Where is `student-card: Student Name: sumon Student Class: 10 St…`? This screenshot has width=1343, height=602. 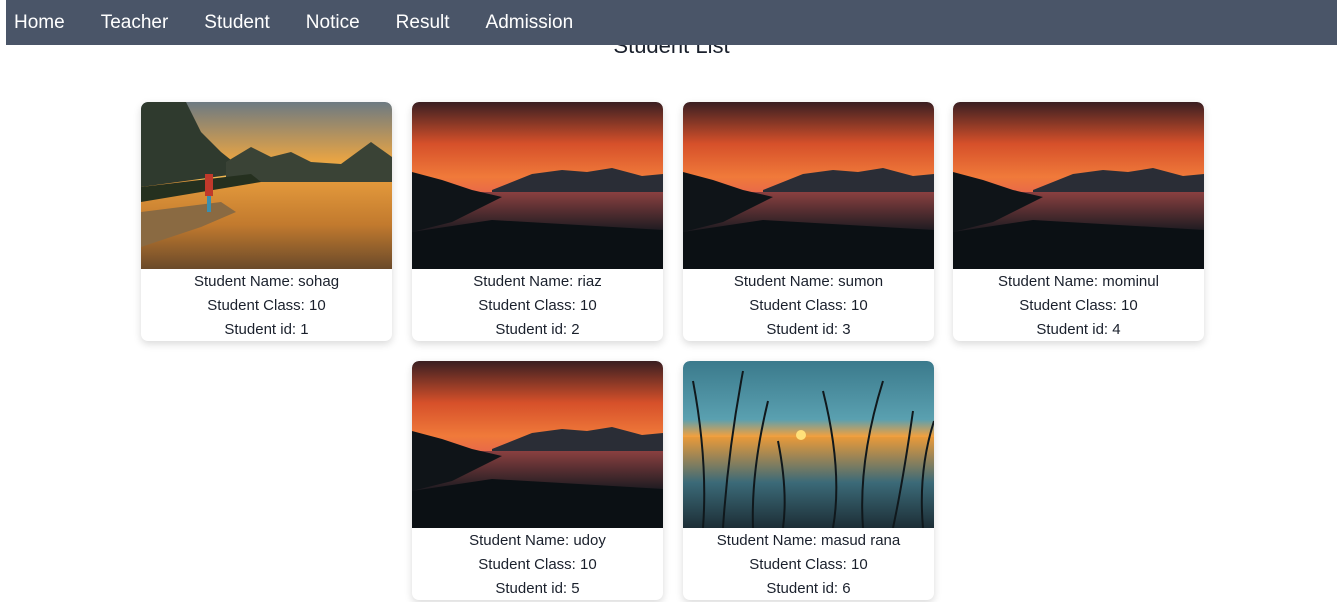 student-card: Student Name: sumon Student Class: 10 St… is located at coordinates (808, 221).